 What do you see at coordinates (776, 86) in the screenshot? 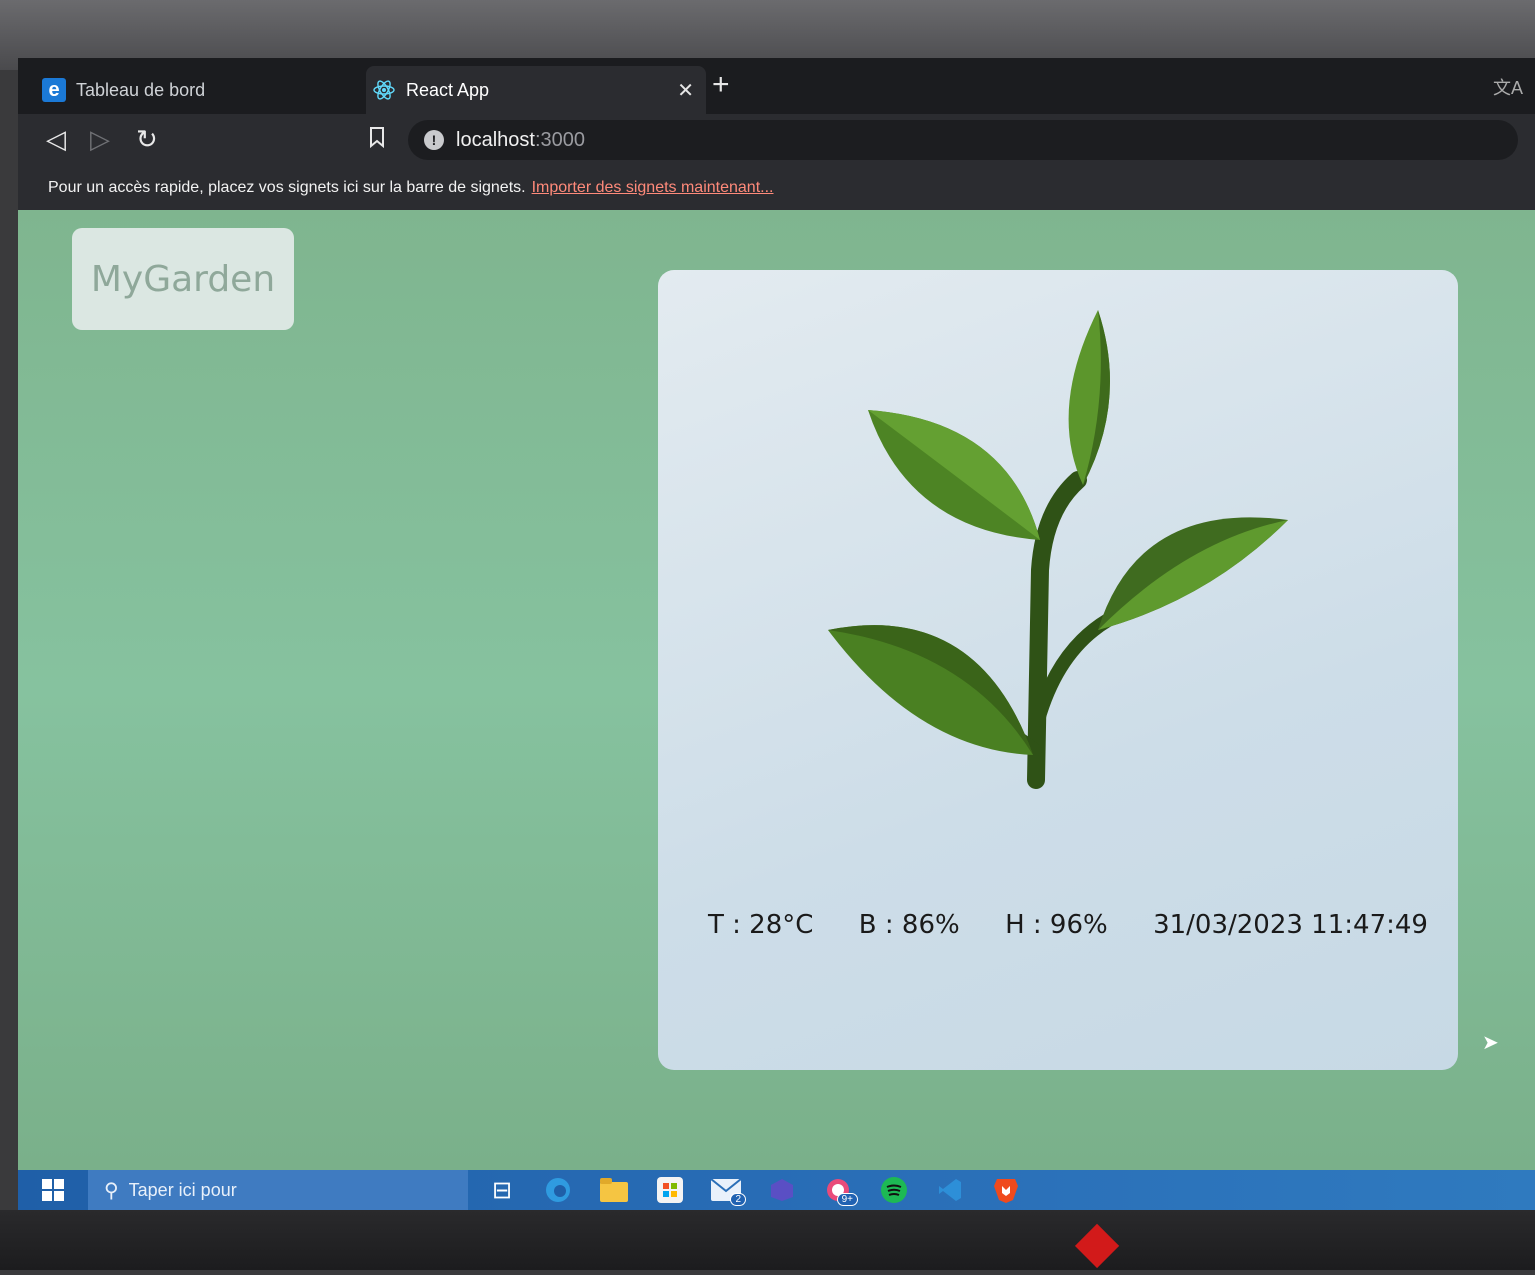
I see `browser-tab-bar: e Tableau de bord React App ✕ + 文A` at bounding box center [776, 86].